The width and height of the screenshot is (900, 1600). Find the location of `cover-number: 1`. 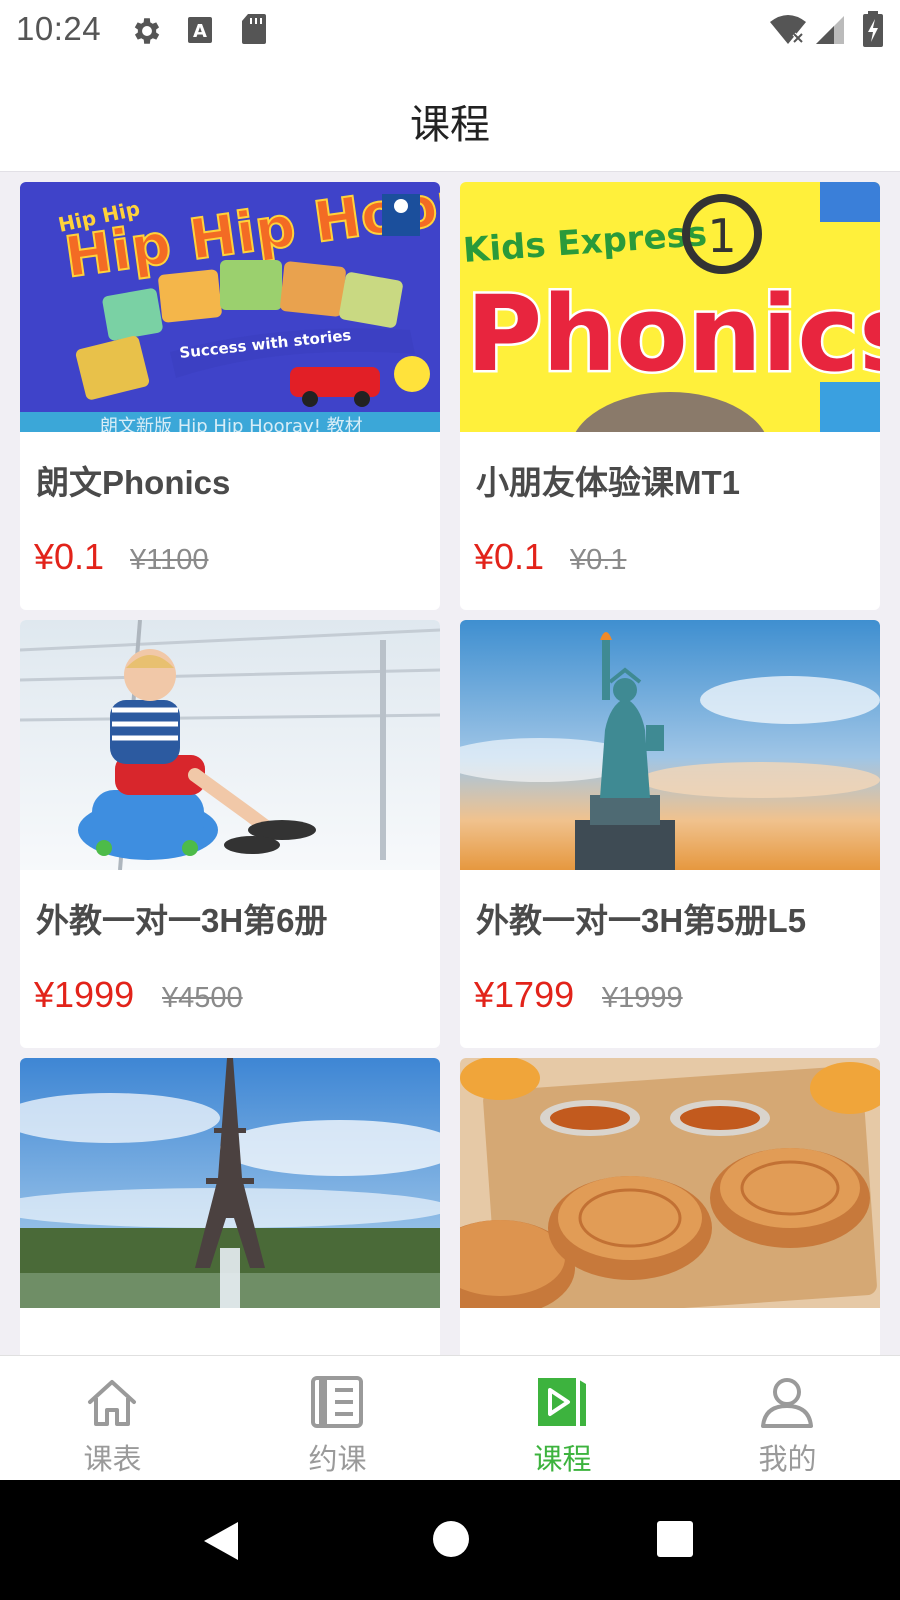

cover-number: 1 is located at coordinates (721, 236).